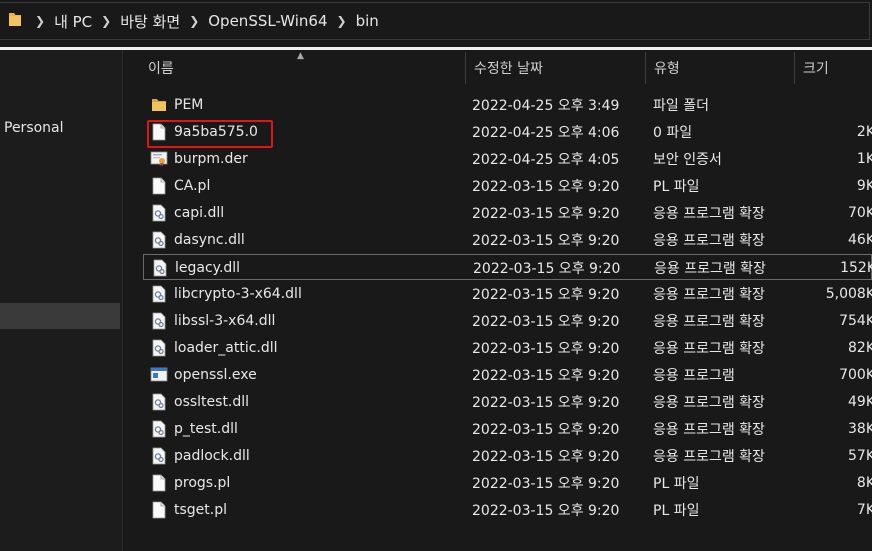 The height and width of the screenshot is (551, 872). I want to click on file-name: libssl-3-x64.dll, so click(225, 321).